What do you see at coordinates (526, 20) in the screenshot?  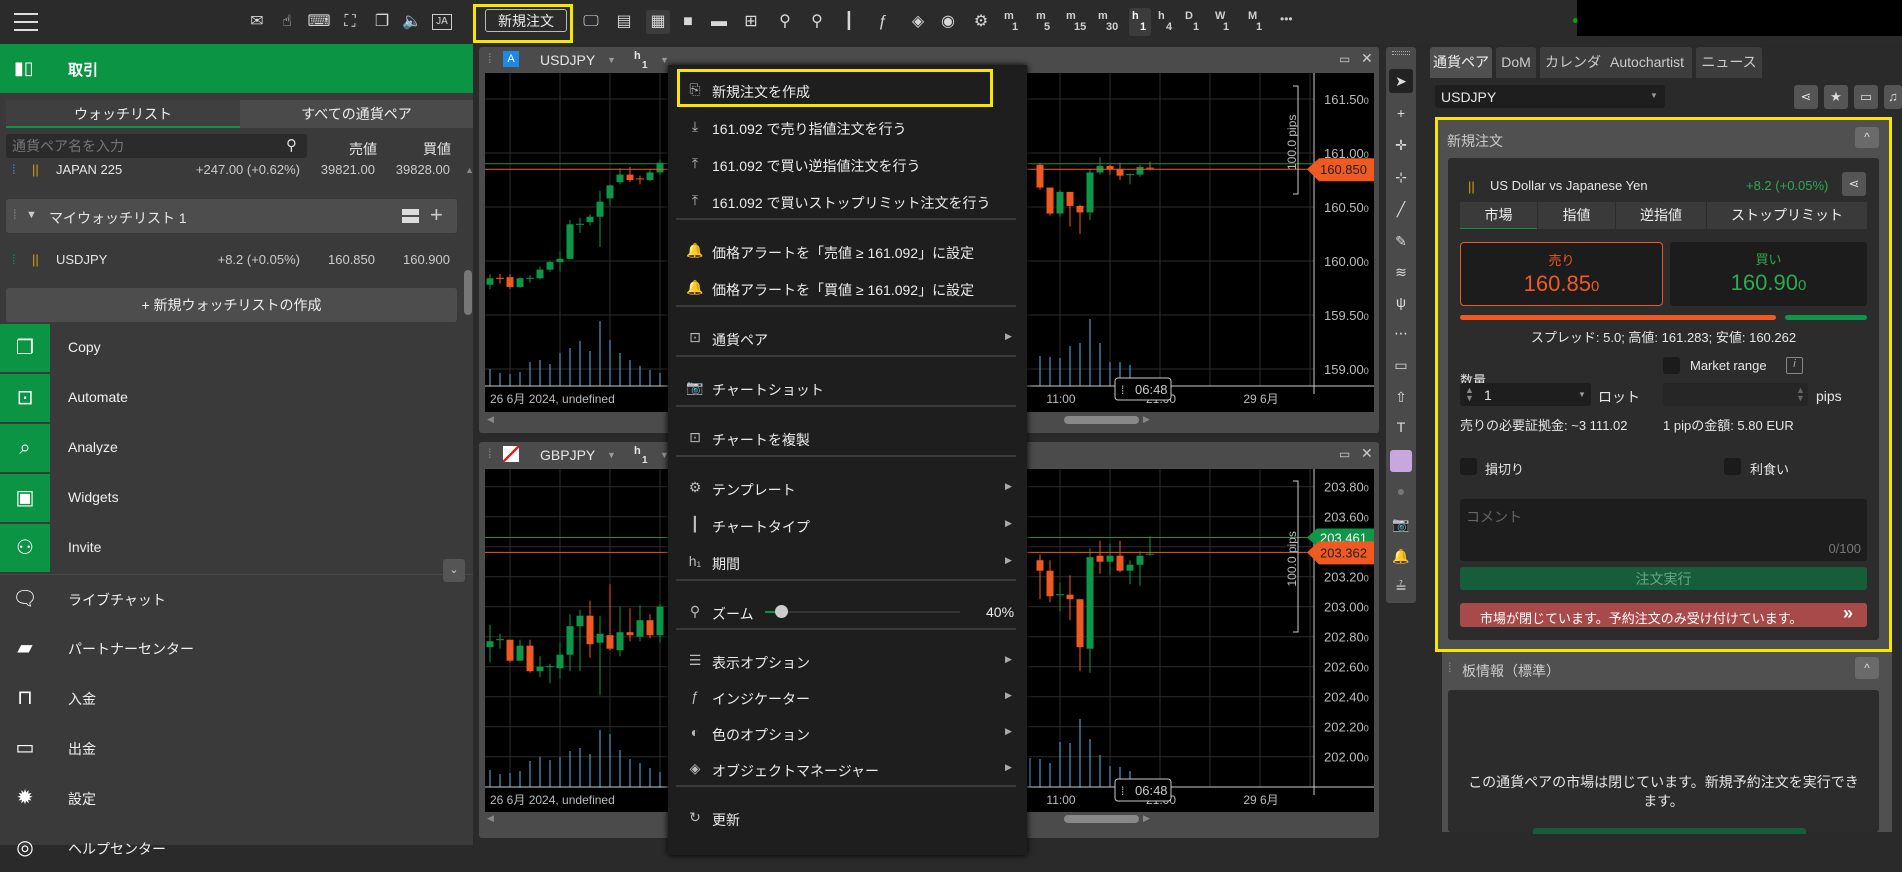 I see `new-order-button: 新規注文` at bounding box center [526, 20].